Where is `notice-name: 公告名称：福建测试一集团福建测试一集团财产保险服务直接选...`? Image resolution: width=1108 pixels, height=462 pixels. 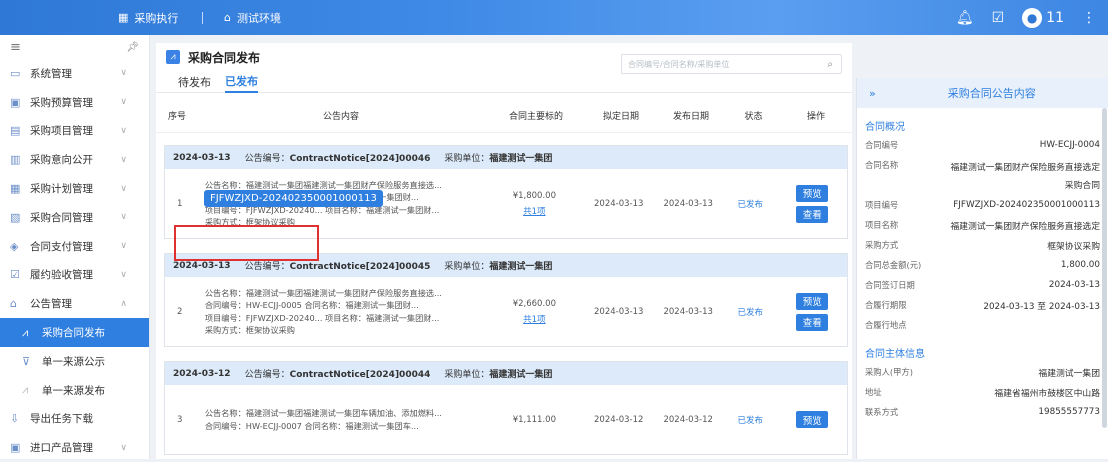 notice-name: 公告名称：福建测试一集团福建测试一集团财产保险服务直接选... is located at coordinates (323, 292).